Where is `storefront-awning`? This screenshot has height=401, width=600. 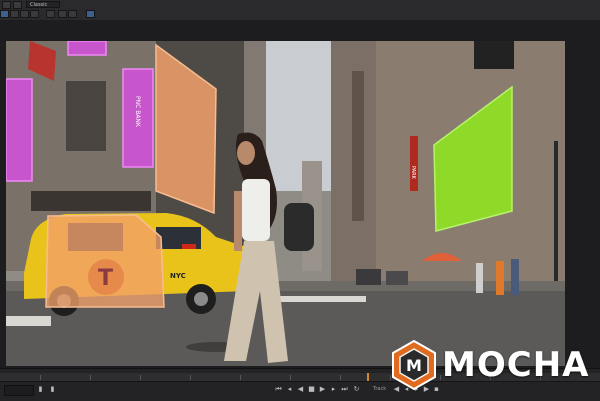
storefront-awning is located at coordinates (91, 201).